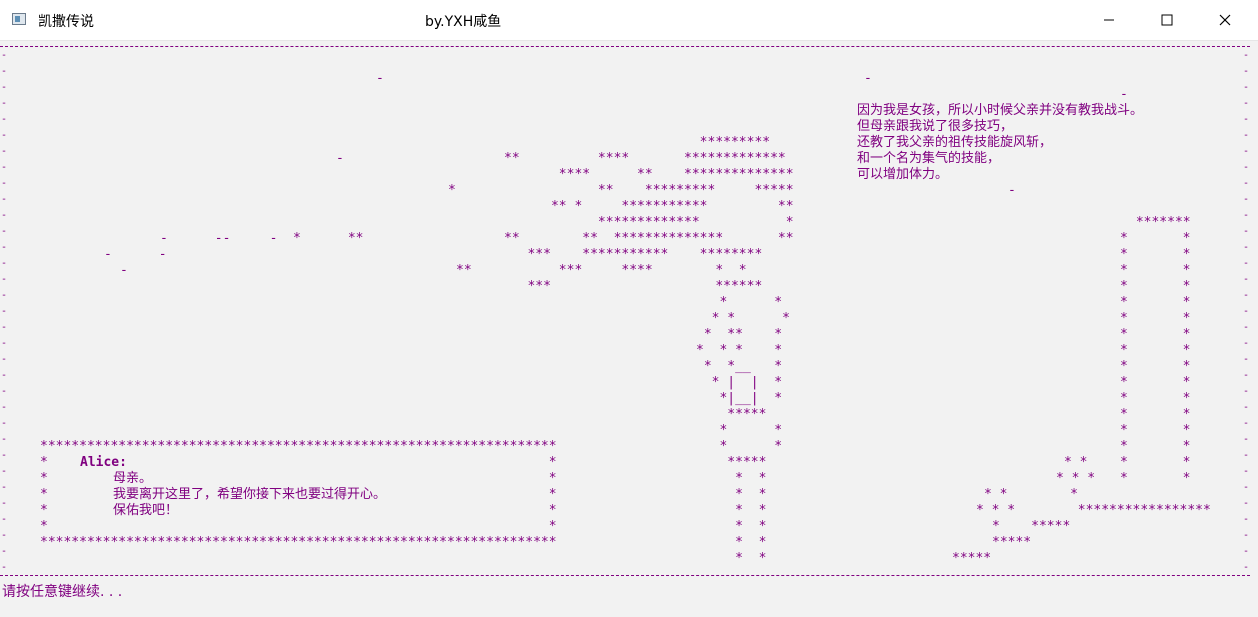  I want to click on dialog-line: 保佑我吧！, so click(146, 510).